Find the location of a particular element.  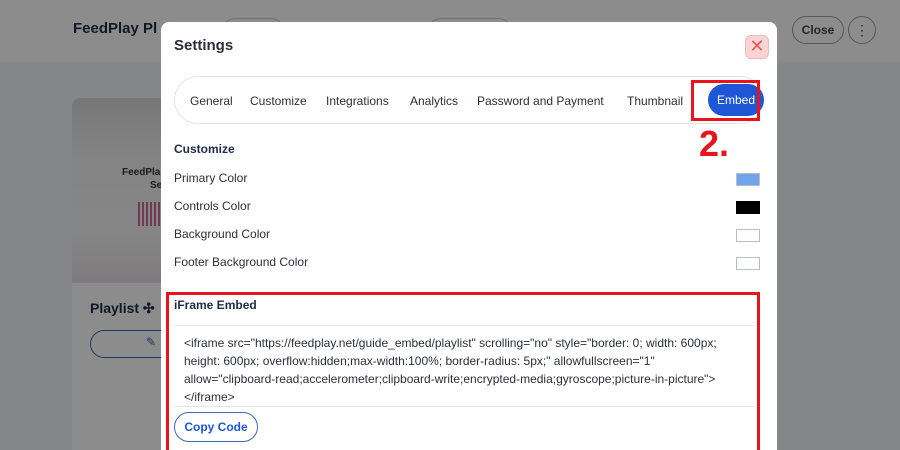

annotation-step-number: 2. is located at coordinates (714, 143).